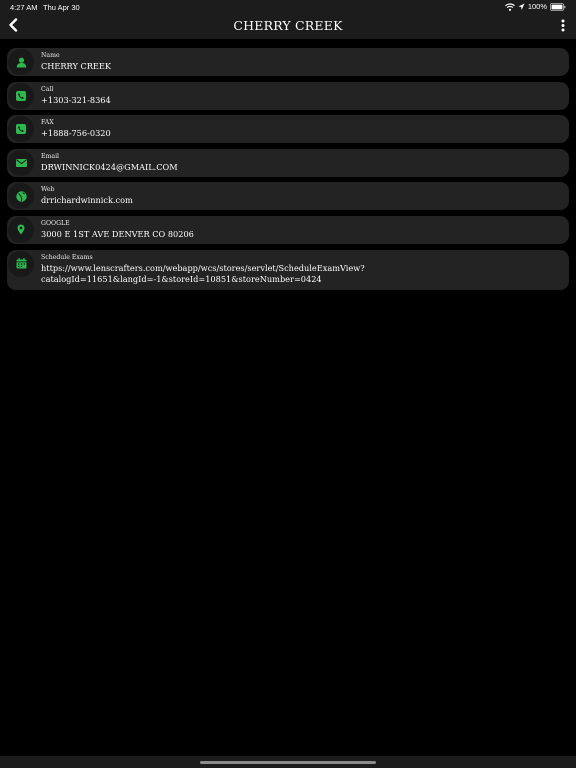  I want to click on call-label: Call, so click(47, 89).